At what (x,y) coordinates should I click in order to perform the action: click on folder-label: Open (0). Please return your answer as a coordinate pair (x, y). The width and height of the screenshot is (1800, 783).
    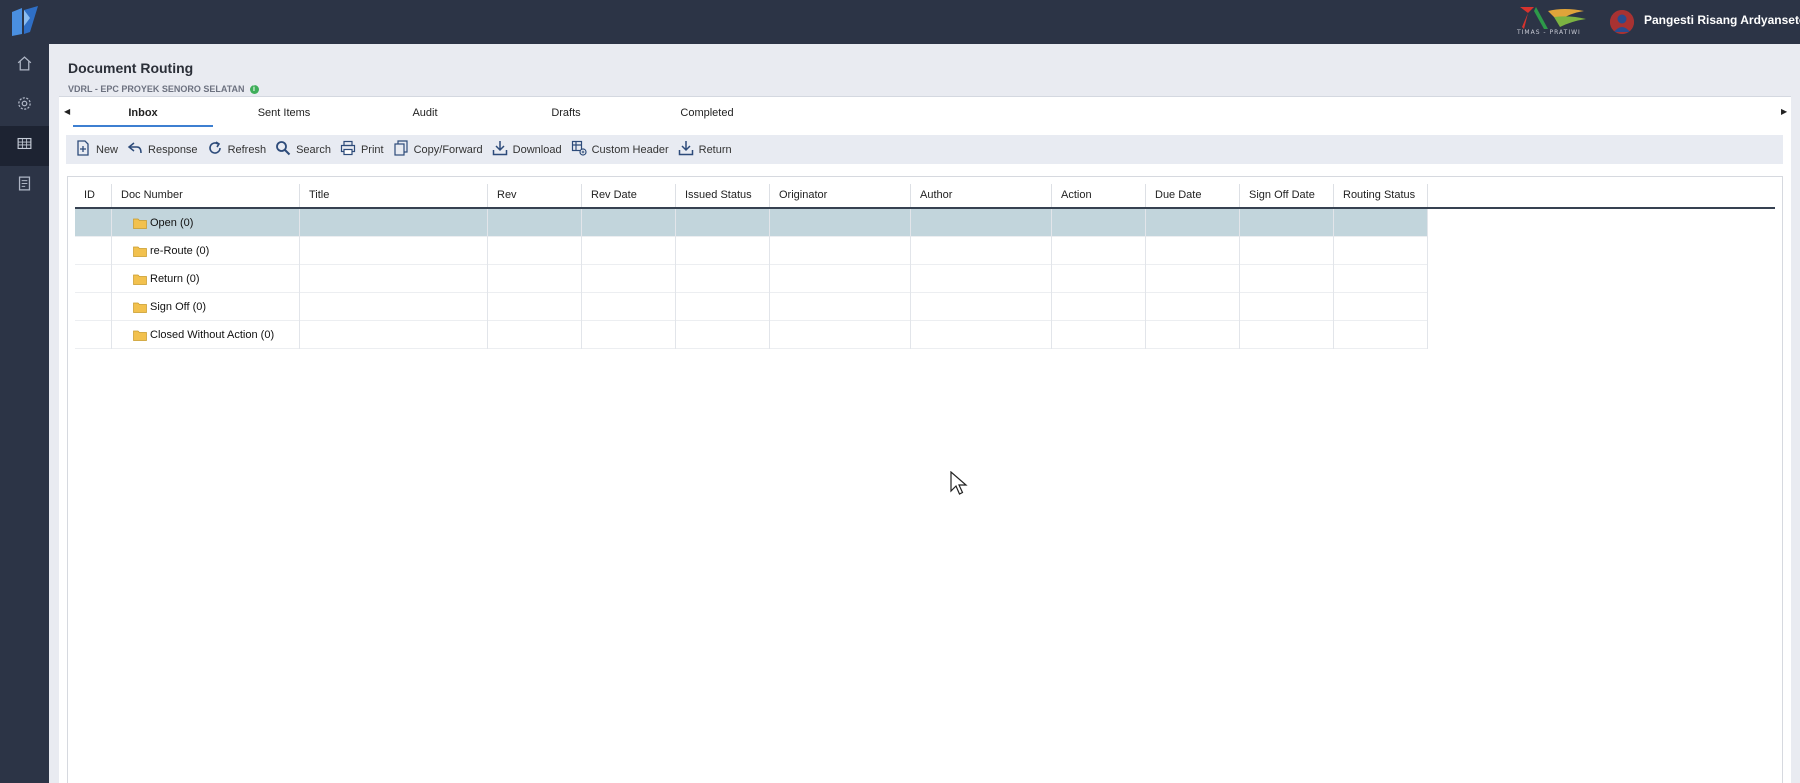
    Looking at the image, I should click on (172, 223).